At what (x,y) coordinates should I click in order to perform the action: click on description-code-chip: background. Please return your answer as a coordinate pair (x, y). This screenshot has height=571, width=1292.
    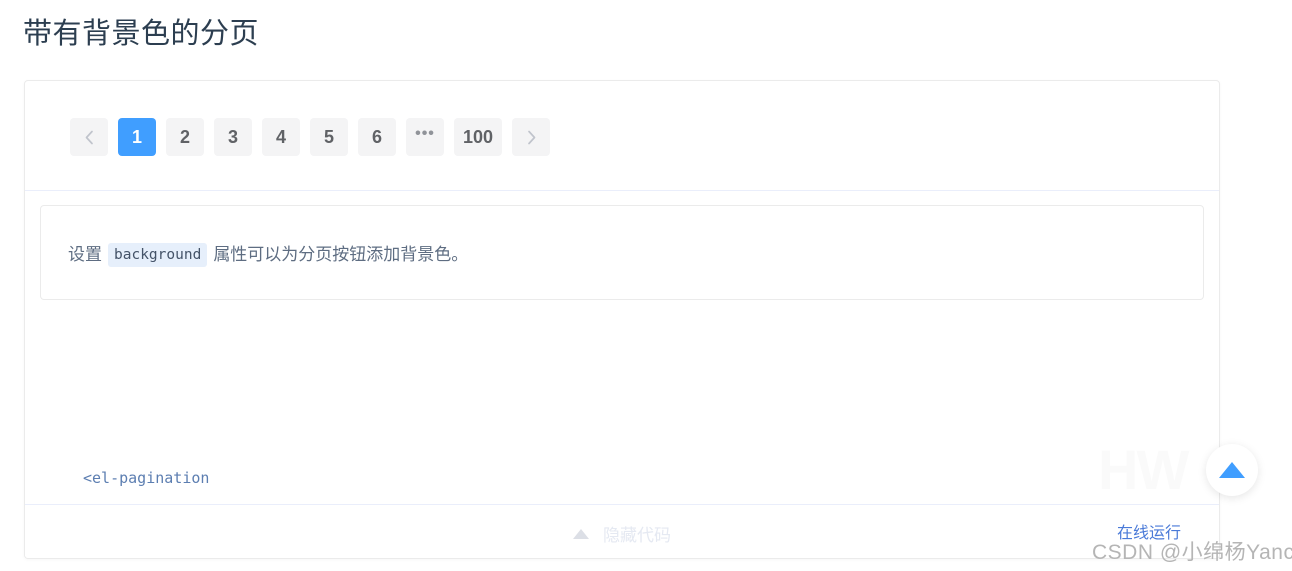
    Looking at the image, I should click on (158, 255).